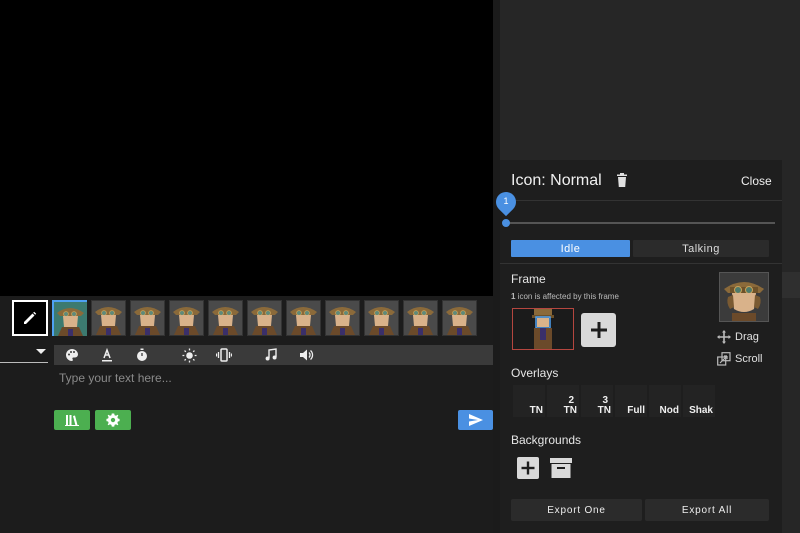  I want to click on brightness-icon, so click(189, 355).